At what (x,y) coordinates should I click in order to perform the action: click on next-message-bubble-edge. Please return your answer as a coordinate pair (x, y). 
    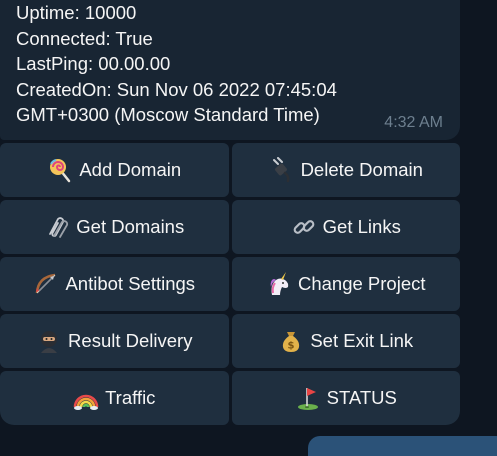
    Looking at the image, I should click on (402, 446).